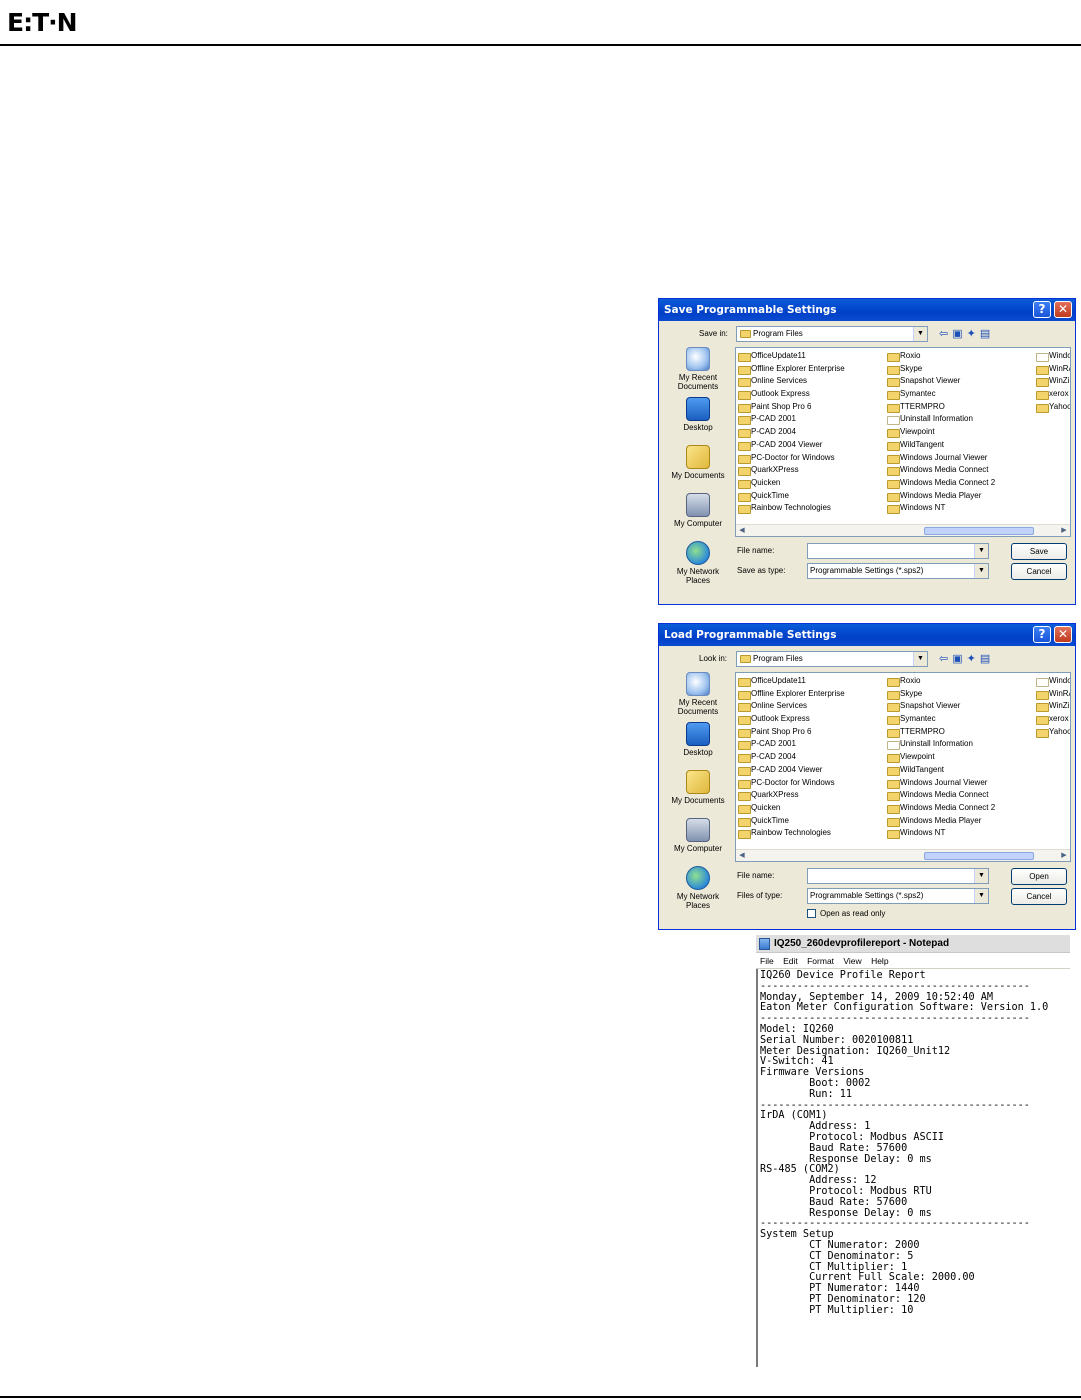 The height and width of the screenshot is (1400, 1081). Describe the element at coordinates (959, 659) in the screenshot. I see `up-folder-icon: ▣` at that location.